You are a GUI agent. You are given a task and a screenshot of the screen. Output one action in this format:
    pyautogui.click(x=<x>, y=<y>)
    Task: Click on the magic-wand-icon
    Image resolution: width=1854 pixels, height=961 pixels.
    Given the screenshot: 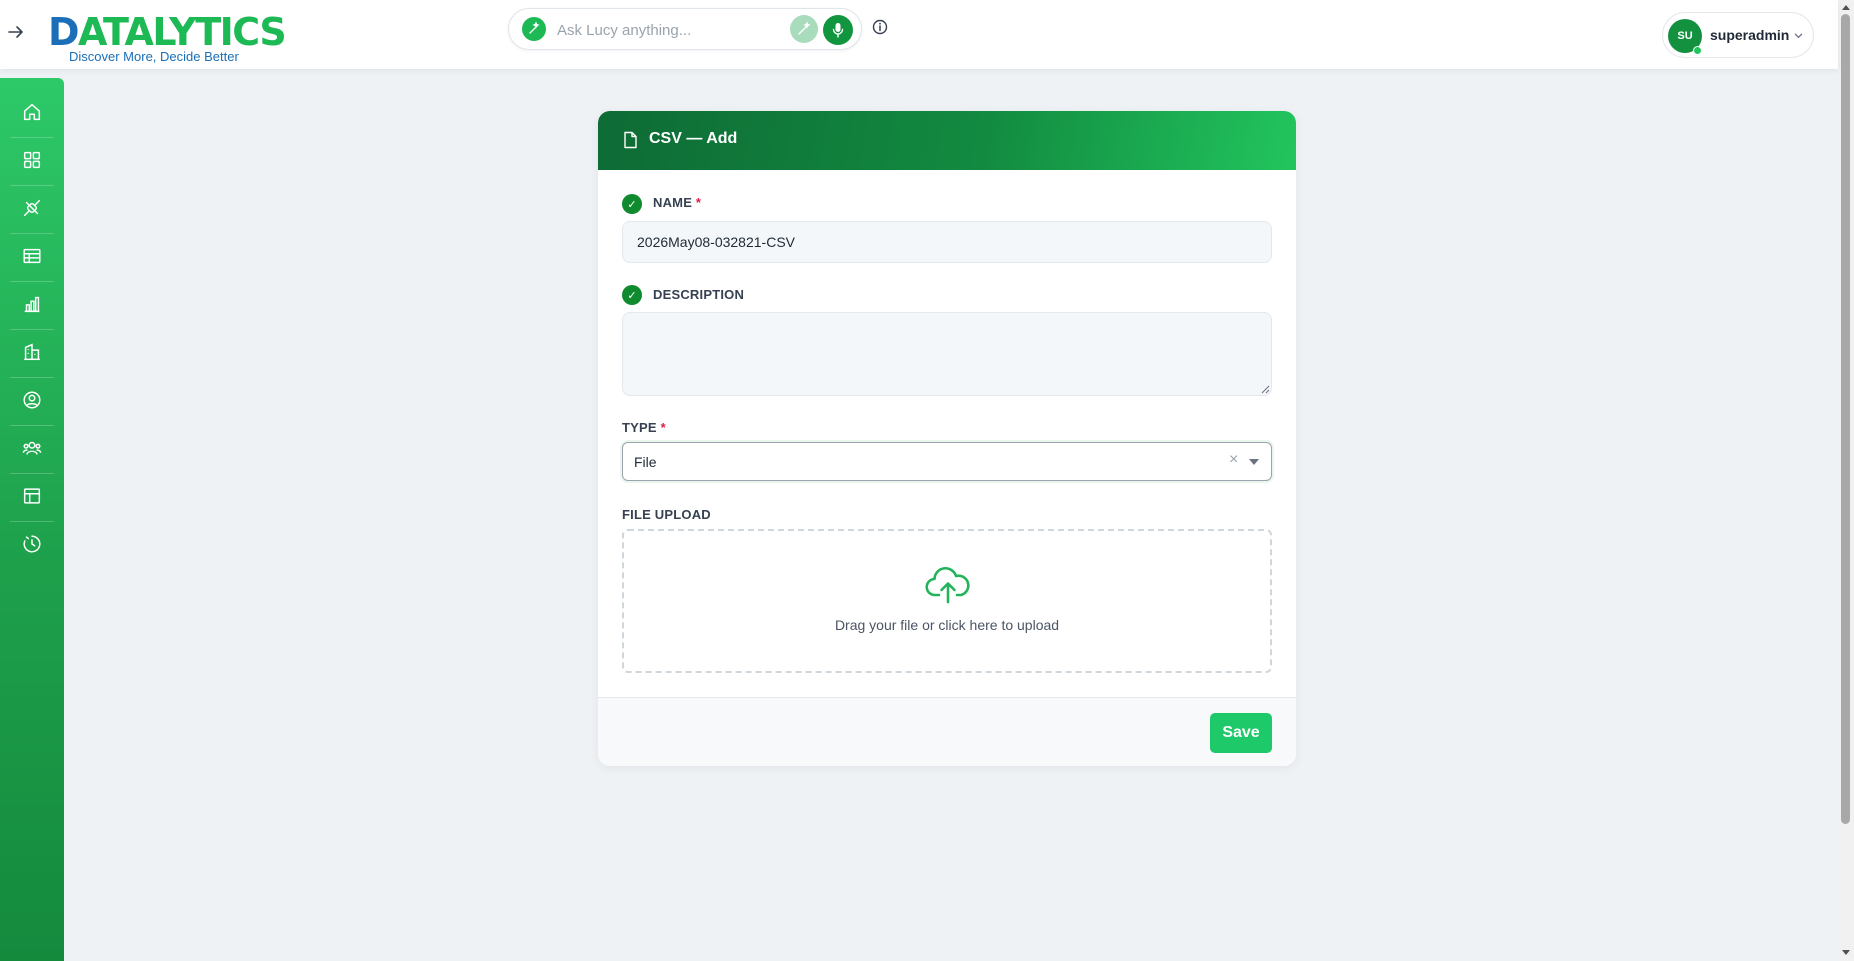 What is the action you would take?
    pyautogui.click(x=534, y=29)
    